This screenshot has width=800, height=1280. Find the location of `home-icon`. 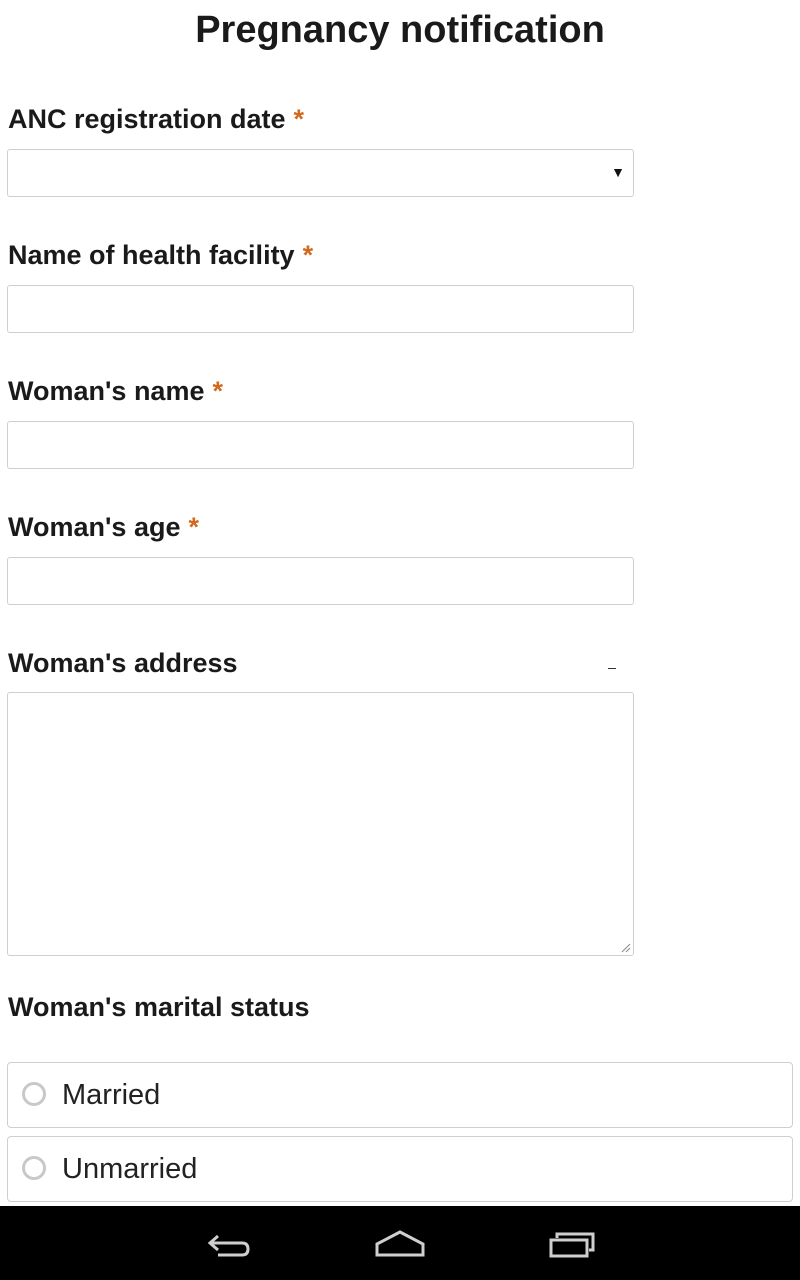

home-icon is located at coordinates (400, 1244).